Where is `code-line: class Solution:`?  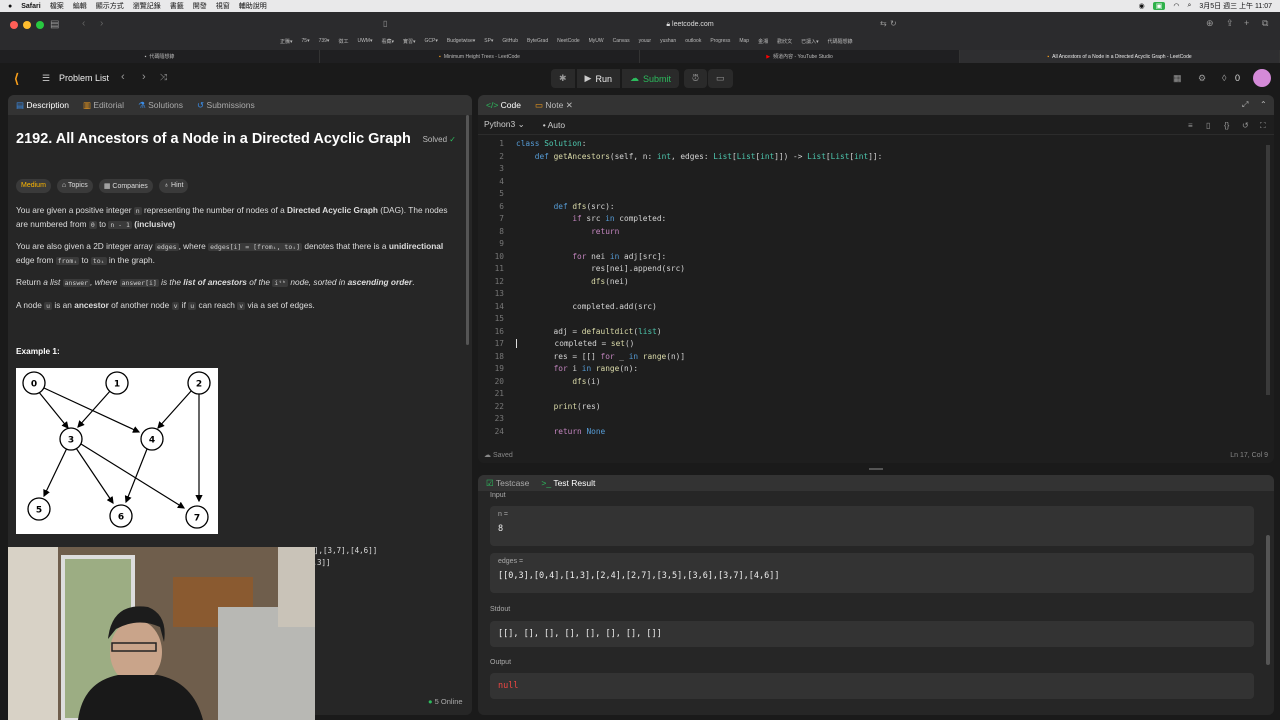
code-line: class Solution: is located at coordinates (551, 143).